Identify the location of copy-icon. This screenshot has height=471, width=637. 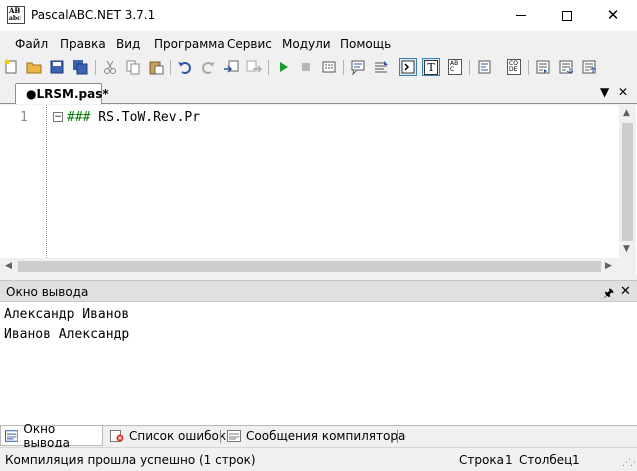
(133, 67).